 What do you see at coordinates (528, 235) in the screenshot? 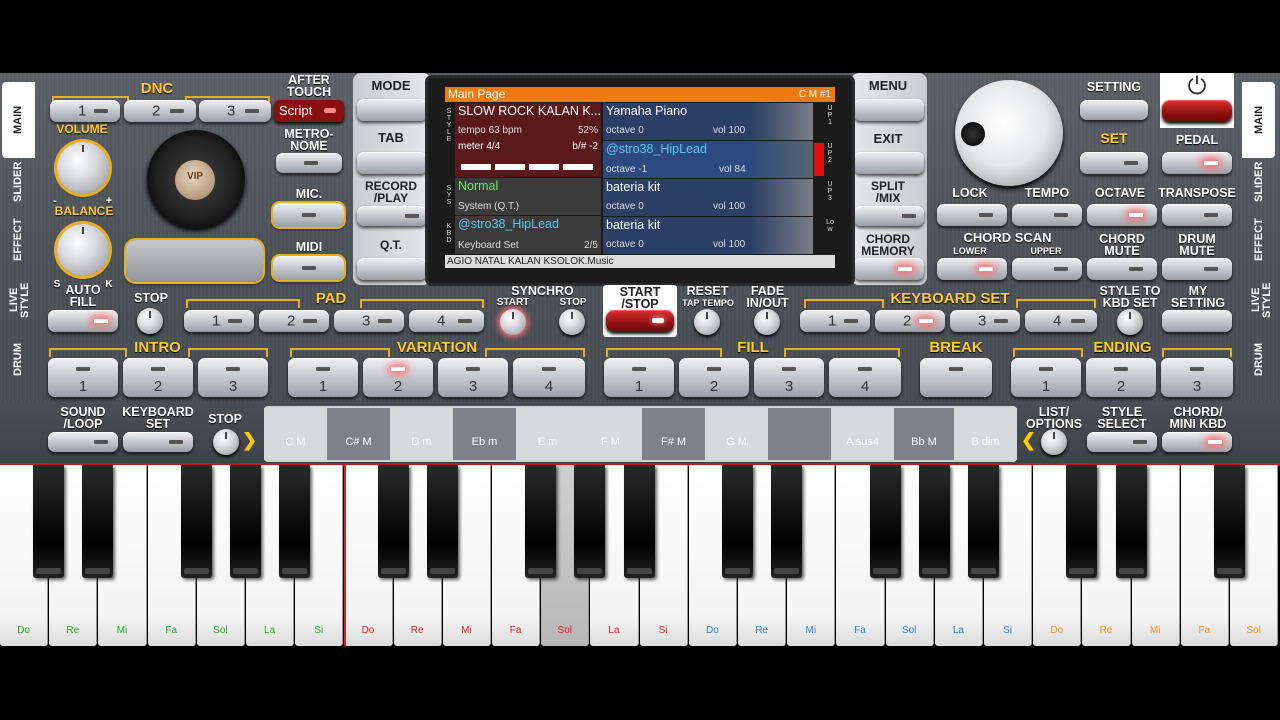
I see `keyboard-set-panel: @stro38_HipLead Keyboard Set 2/5` at bounding box center [528, 235].